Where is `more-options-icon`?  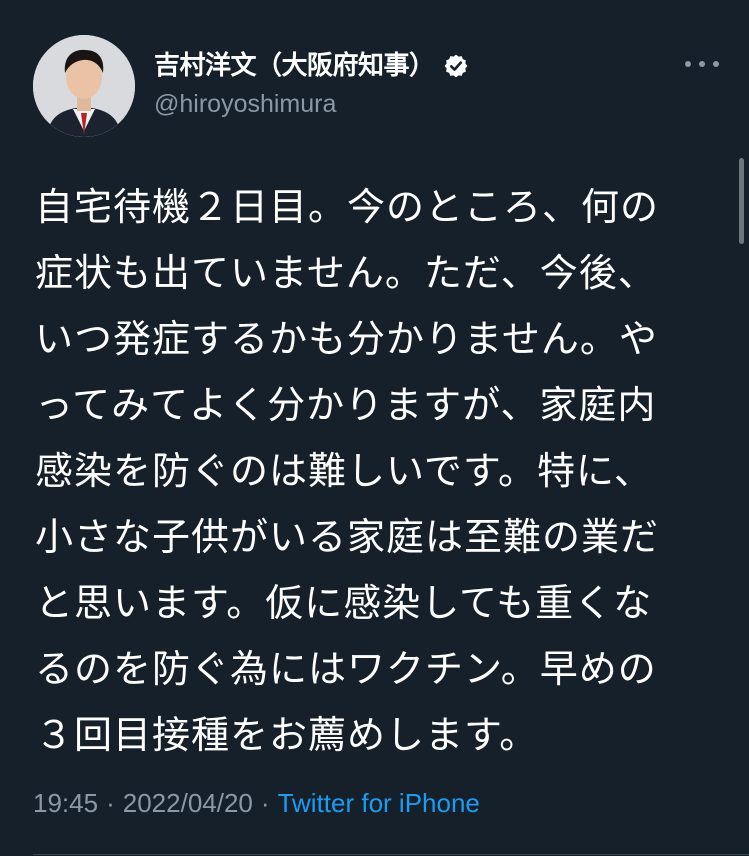 more-options-icon is located at coordinates (702, 64).